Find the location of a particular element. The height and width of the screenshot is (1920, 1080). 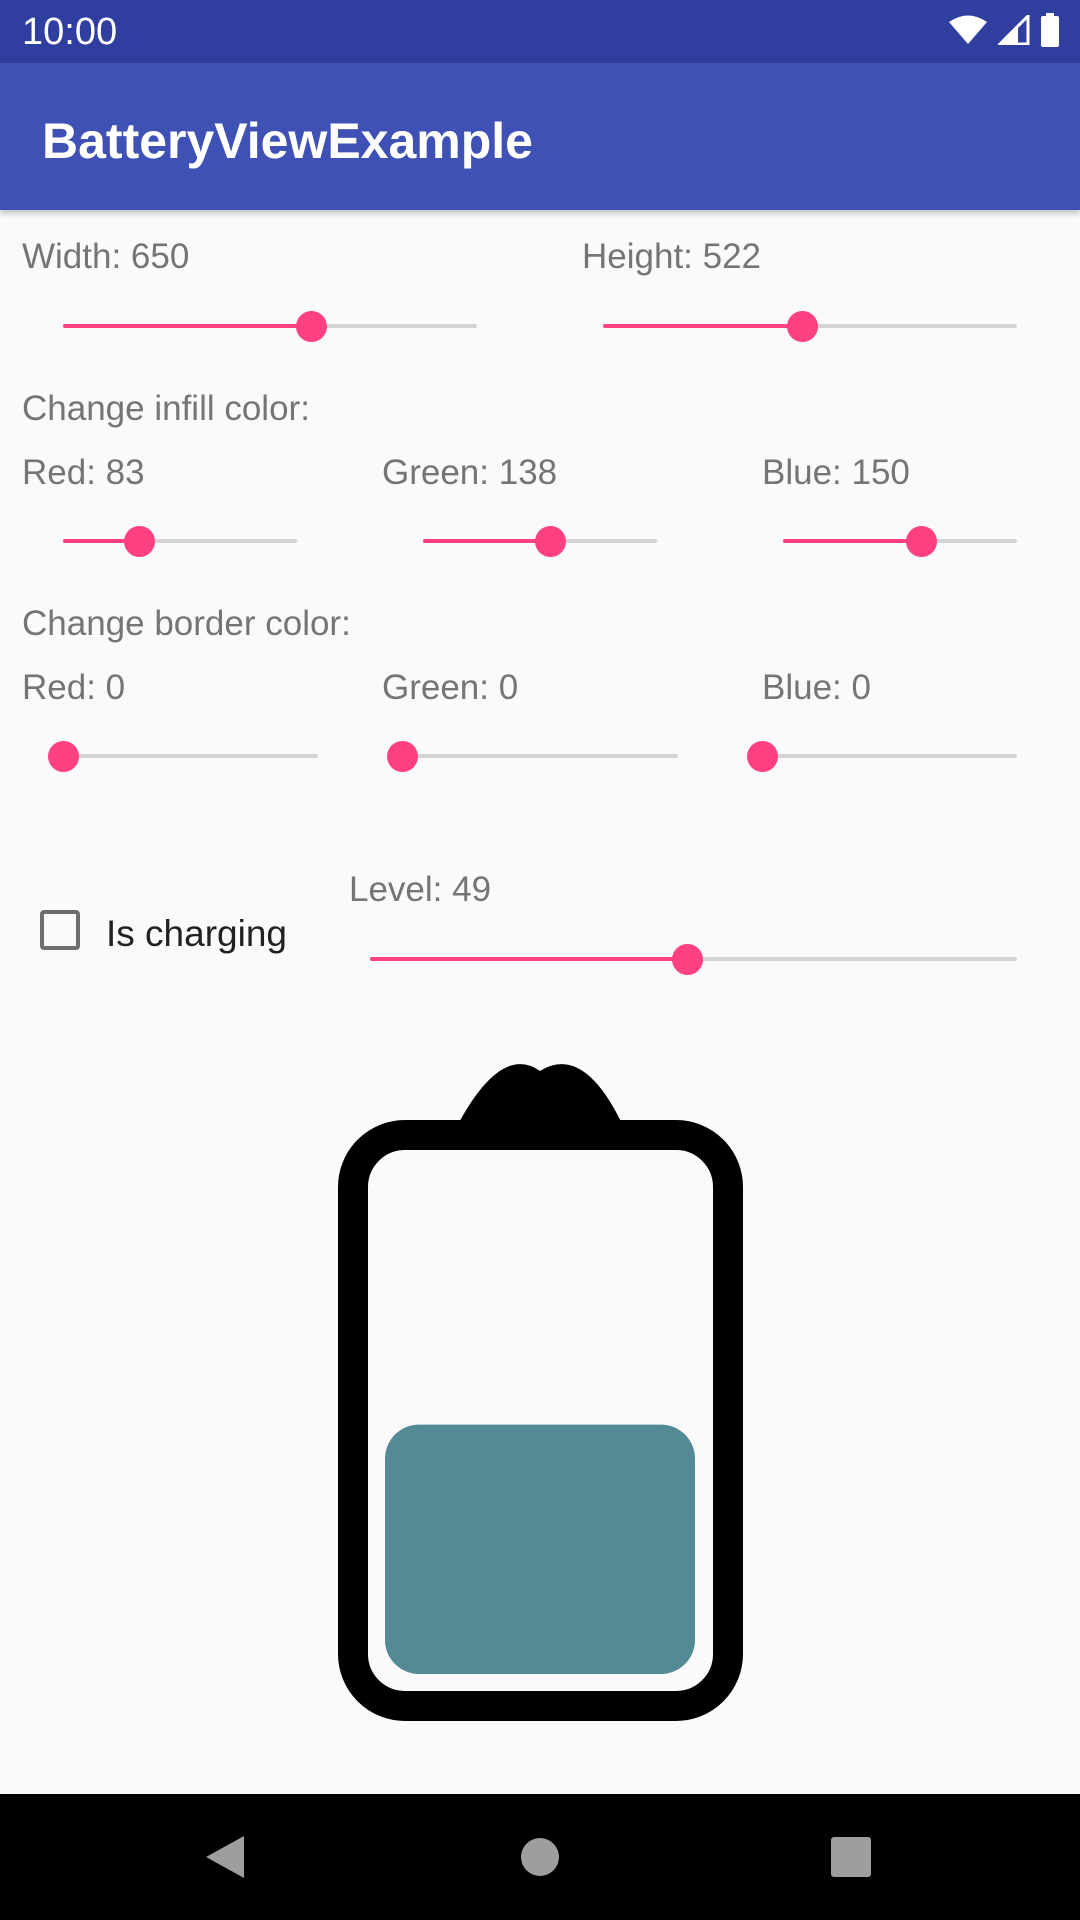

app-bar: BatteryViewExample is located at coordinates (540, 136).